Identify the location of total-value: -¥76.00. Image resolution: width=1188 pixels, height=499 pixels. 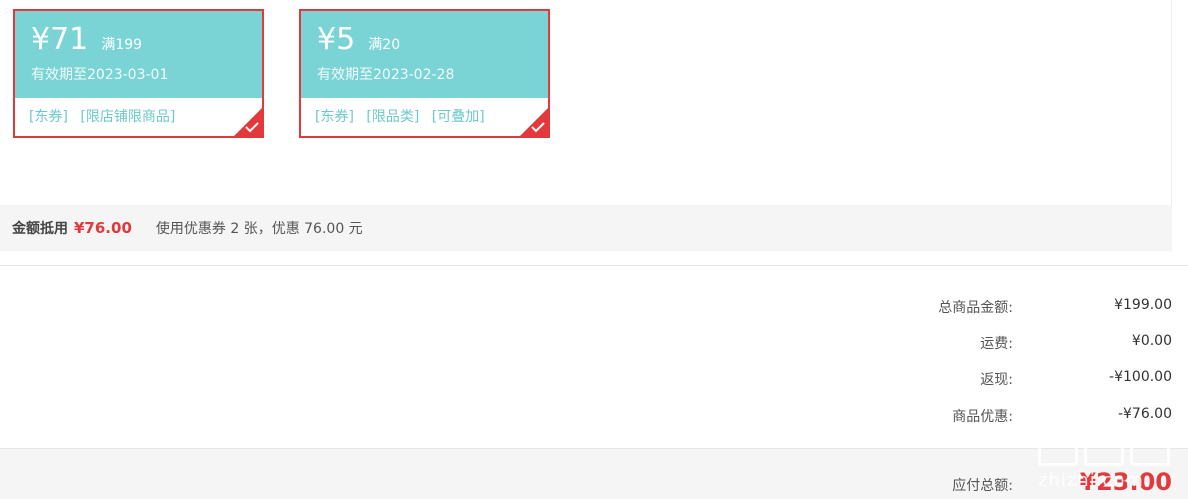
(1144, 414).